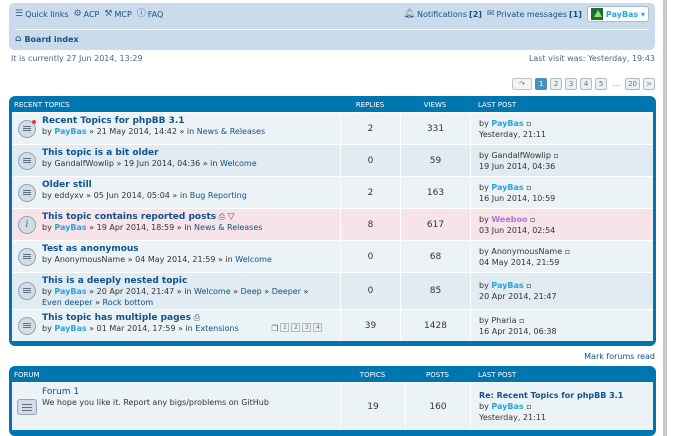 The image size is (673, 436). Describe the element at coordinates (141, 13) in the screenshot. I see `question-icon: ⓘ` at that location.